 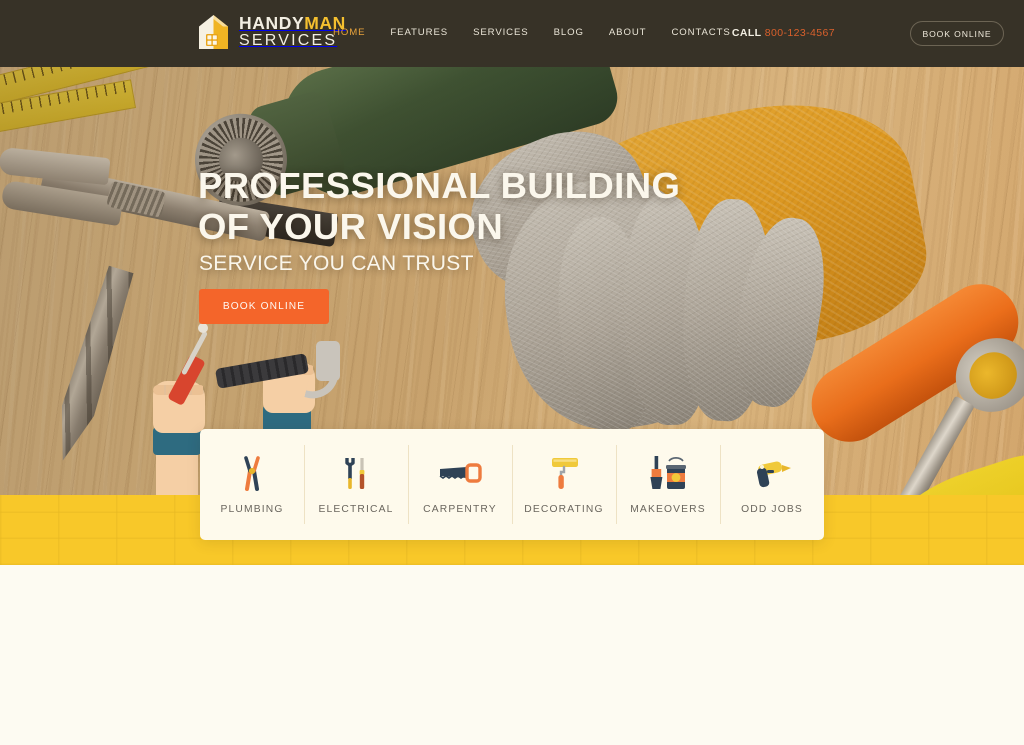 What do you see at coordinates (628, 32) in the screenshot?
I see `nav-item-about: ABOUT` at bounding box center [628, 32].